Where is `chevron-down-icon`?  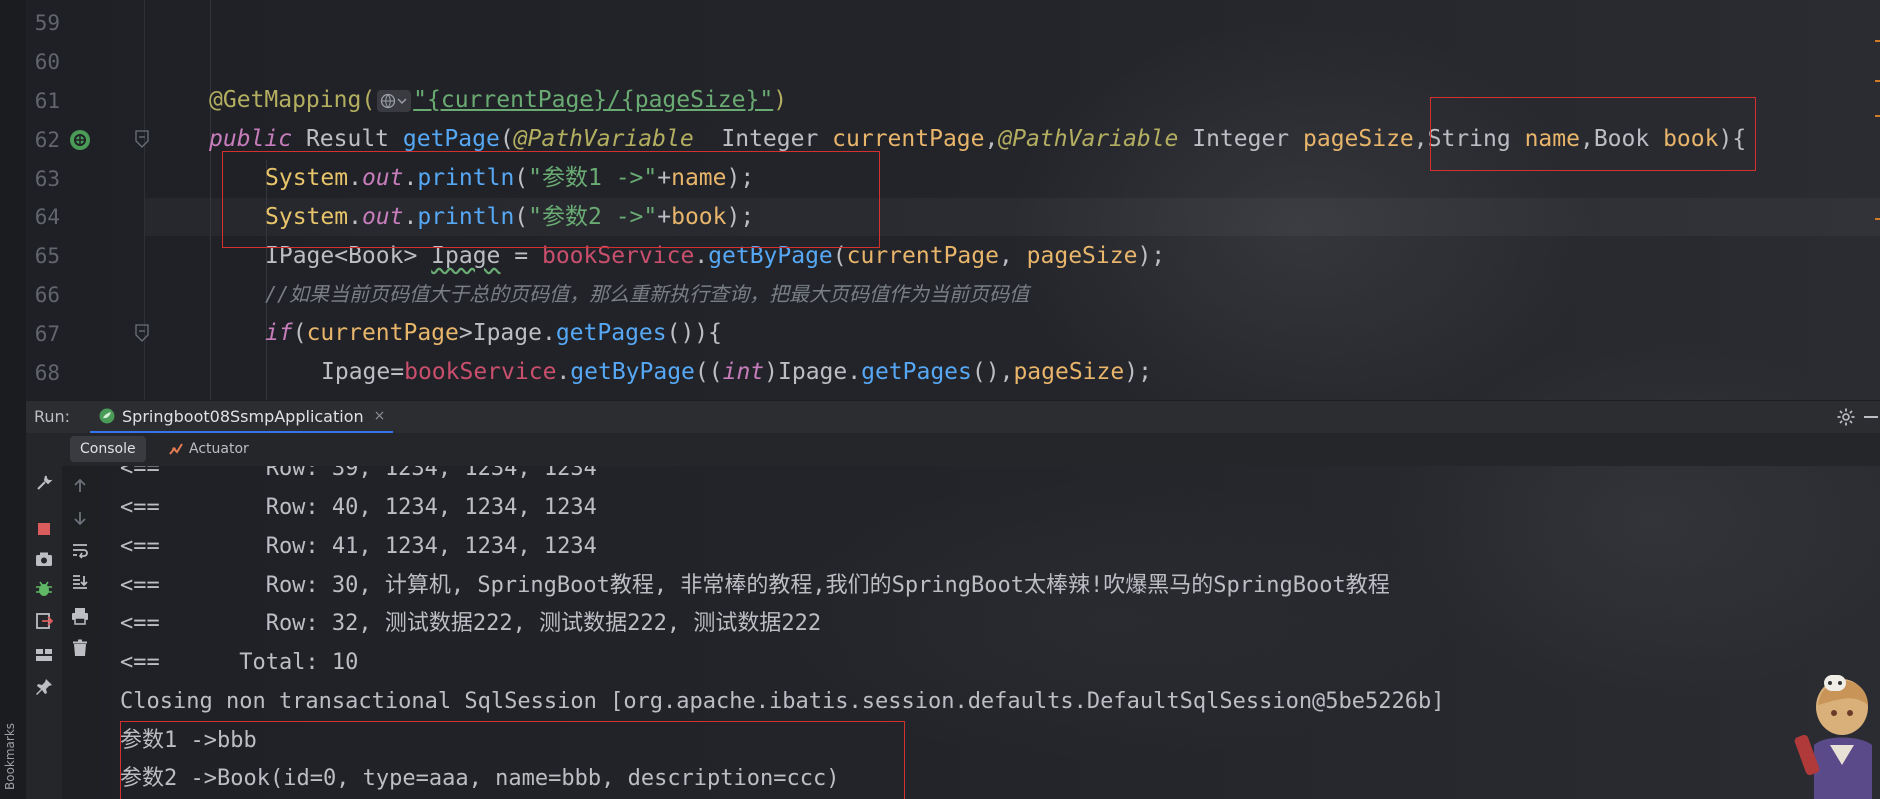
chevron-down-icon is located at coordinates (402, 101).